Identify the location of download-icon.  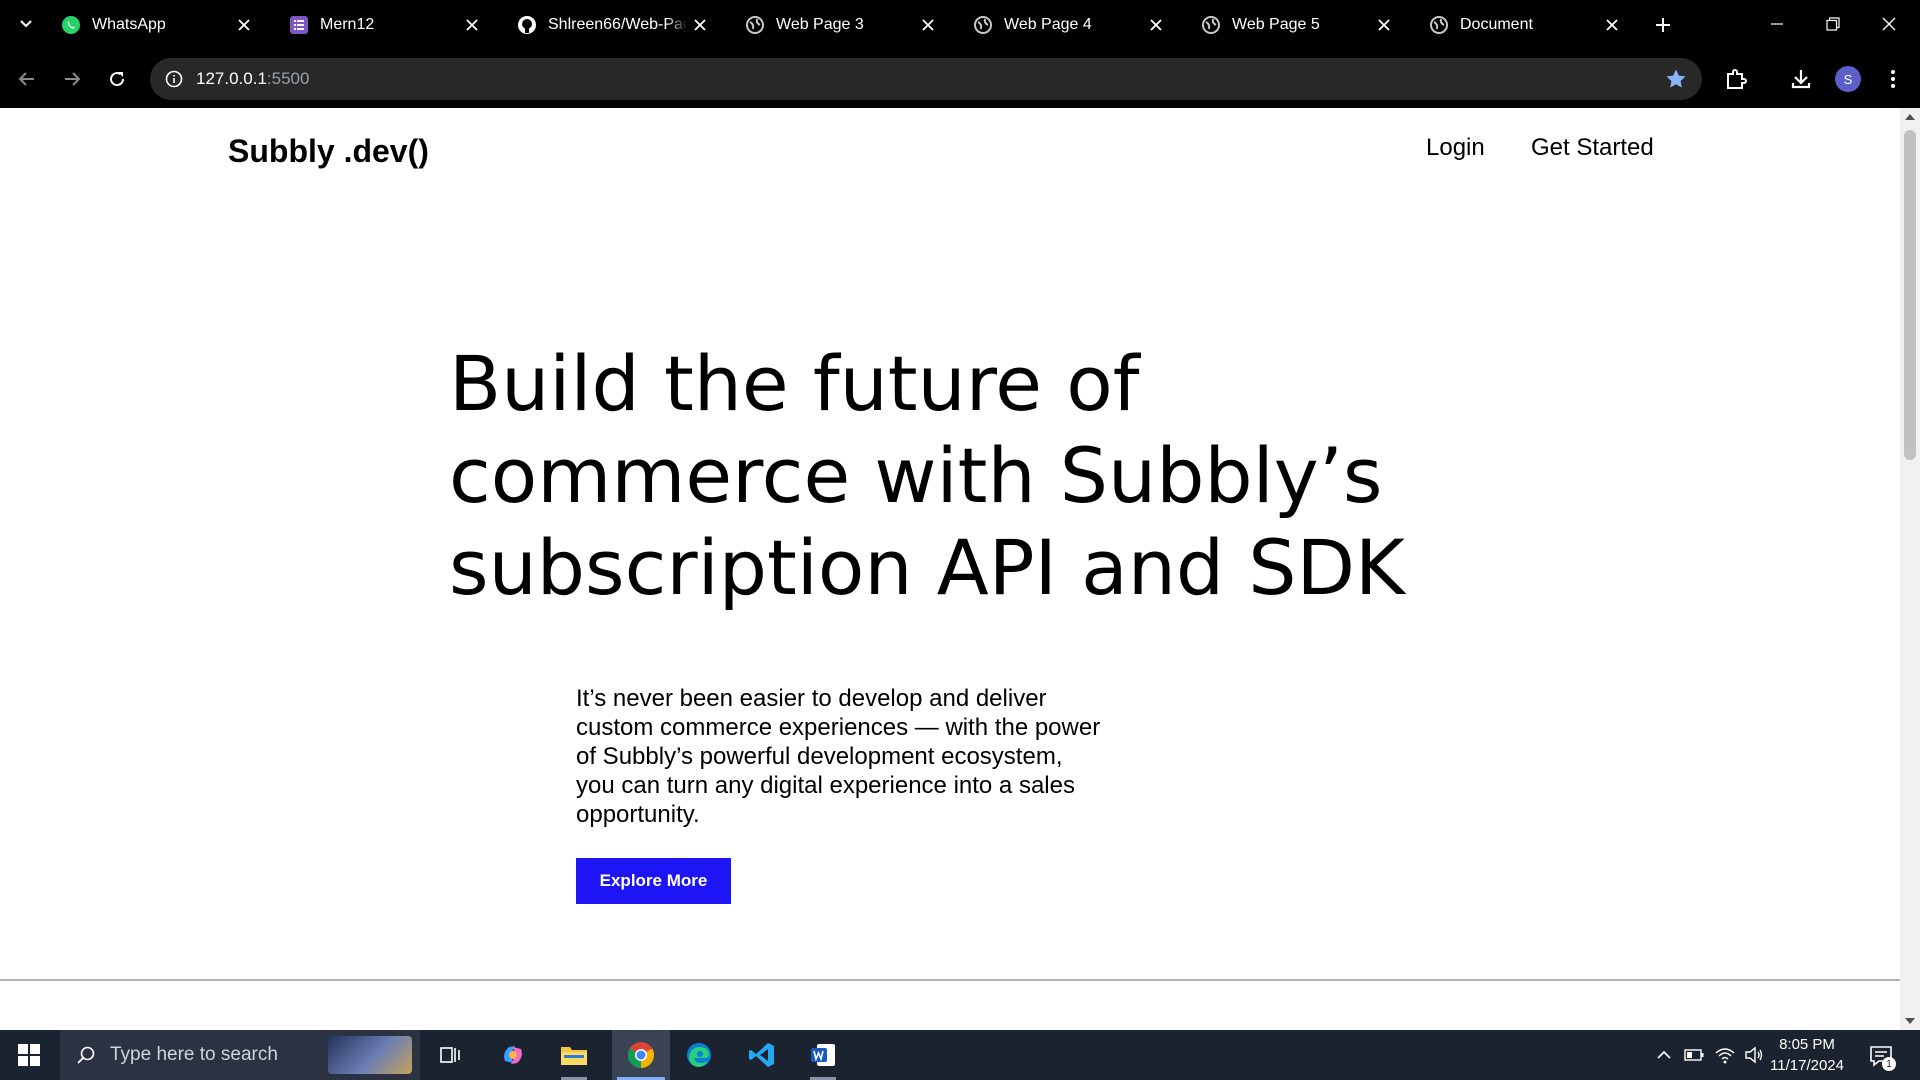
(1801, 79).